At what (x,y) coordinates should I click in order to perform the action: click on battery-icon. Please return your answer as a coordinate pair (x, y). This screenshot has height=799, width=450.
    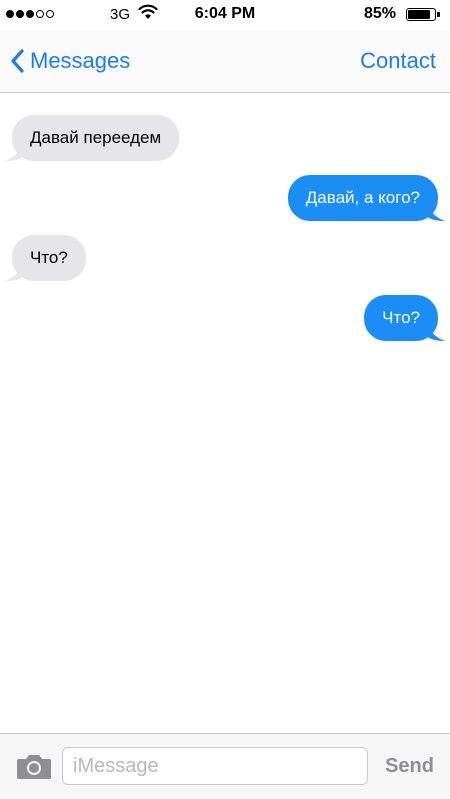
    Looking at the image, I should click on (421, 14).